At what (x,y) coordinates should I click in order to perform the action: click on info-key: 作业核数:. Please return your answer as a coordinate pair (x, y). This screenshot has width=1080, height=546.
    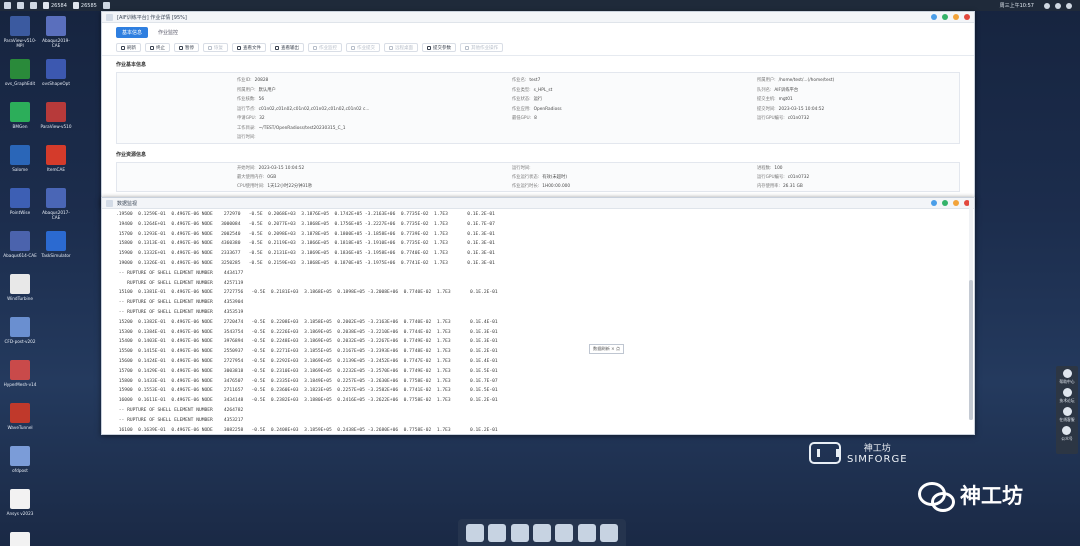
    Looking at the image, I should click on (246, 99).